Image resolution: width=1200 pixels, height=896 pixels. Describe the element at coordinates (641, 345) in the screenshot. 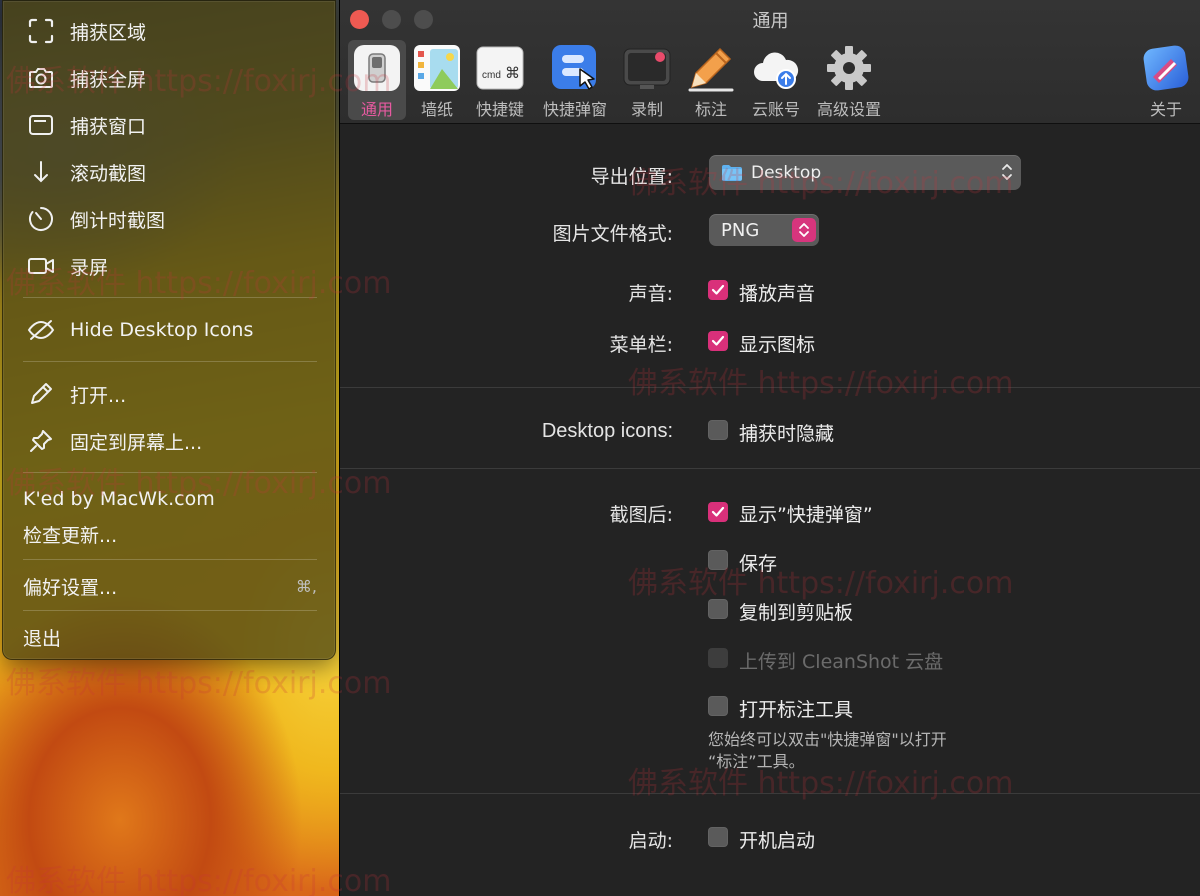

I see `menubar-label: 菜单栏:` at that location.